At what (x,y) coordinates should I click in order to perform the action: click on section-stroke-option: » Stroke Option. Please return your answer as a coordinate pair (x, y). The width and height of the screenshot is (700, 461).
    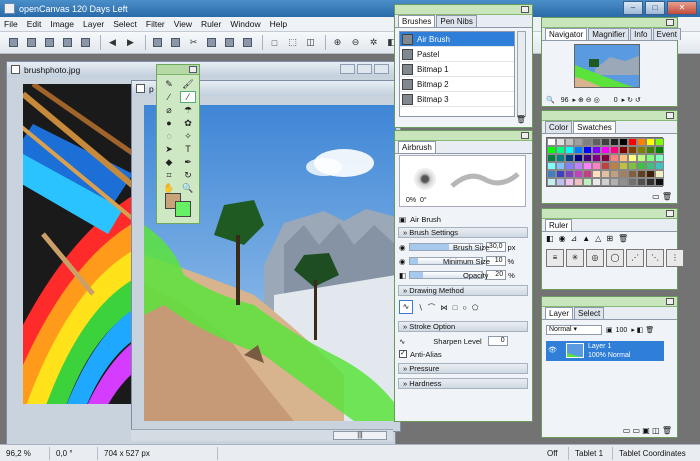
    Looking at the image, I should click on (463, 326).